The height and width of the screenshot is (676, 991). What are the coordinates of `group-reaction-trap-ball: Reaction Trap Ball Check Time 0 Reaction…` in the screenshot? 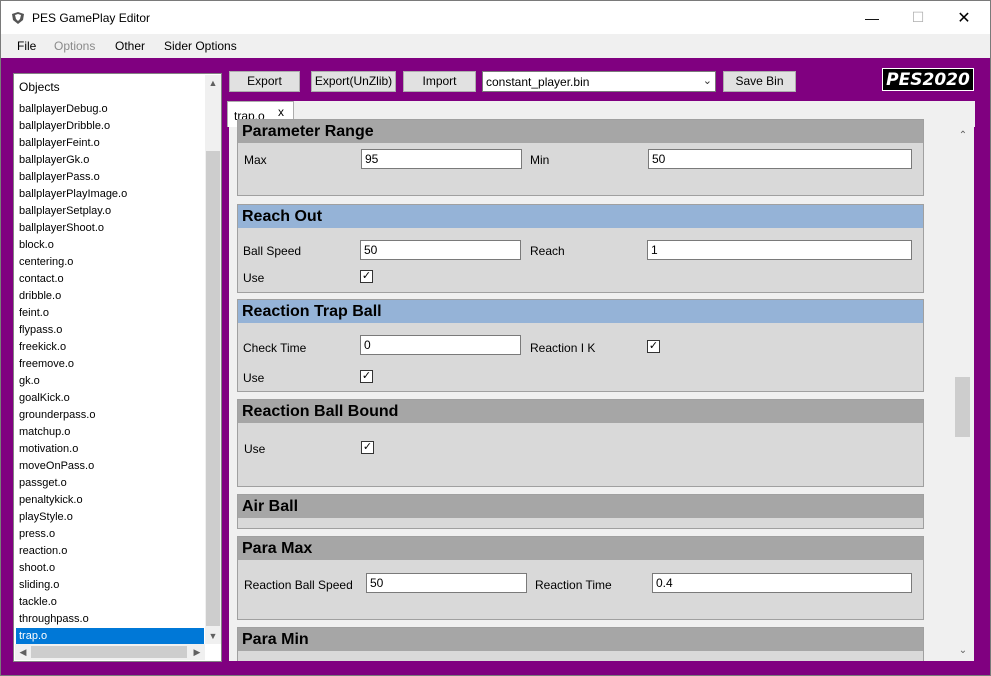 It's located at (580, 345).